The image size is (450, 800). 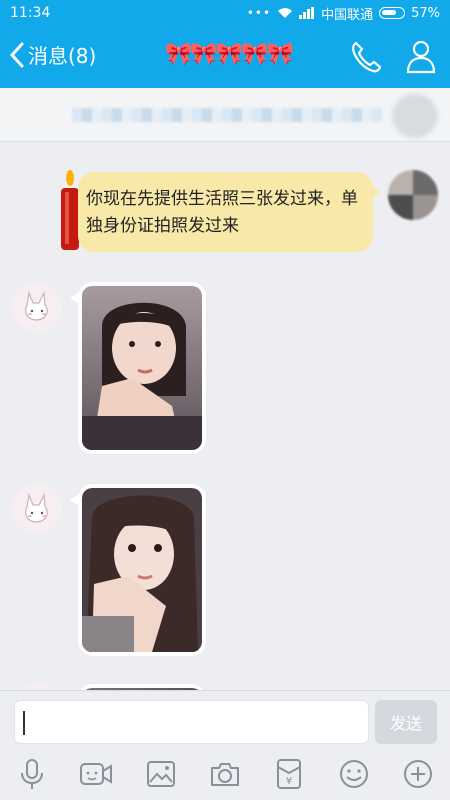 I want to click on input-bar: 发送, so click(x=225, y=719).